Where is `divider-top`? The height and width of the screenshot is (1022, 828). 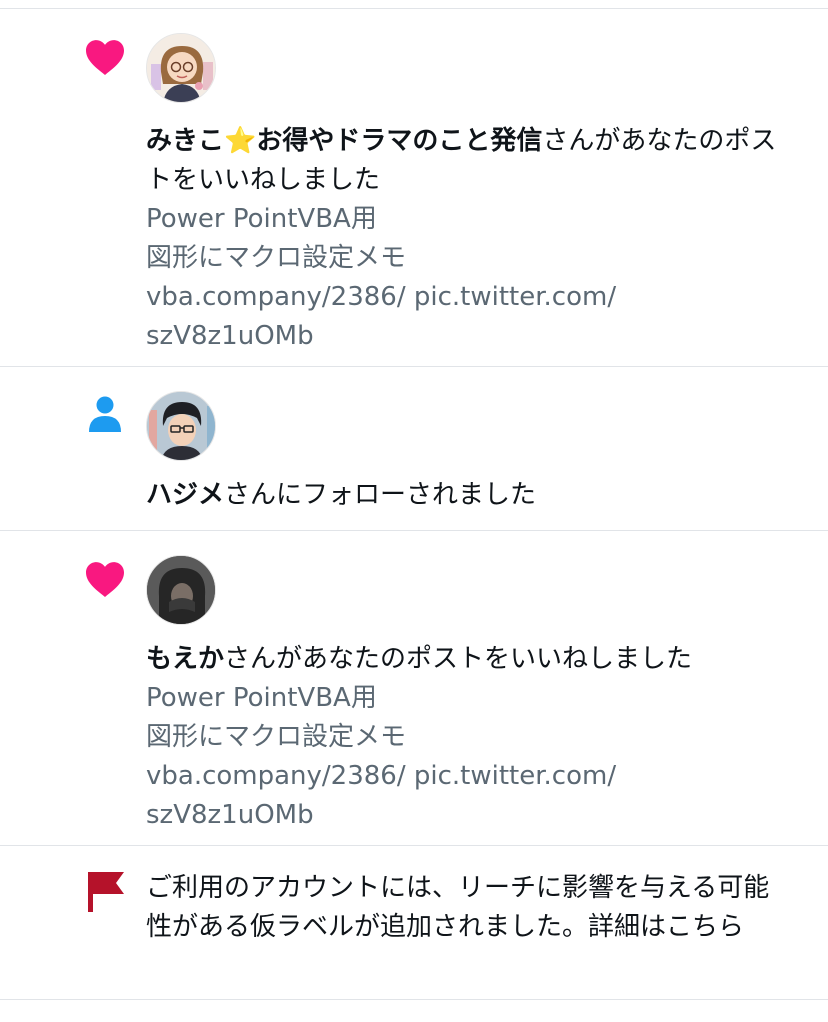 divider-top is located at coordinates (414, 8).